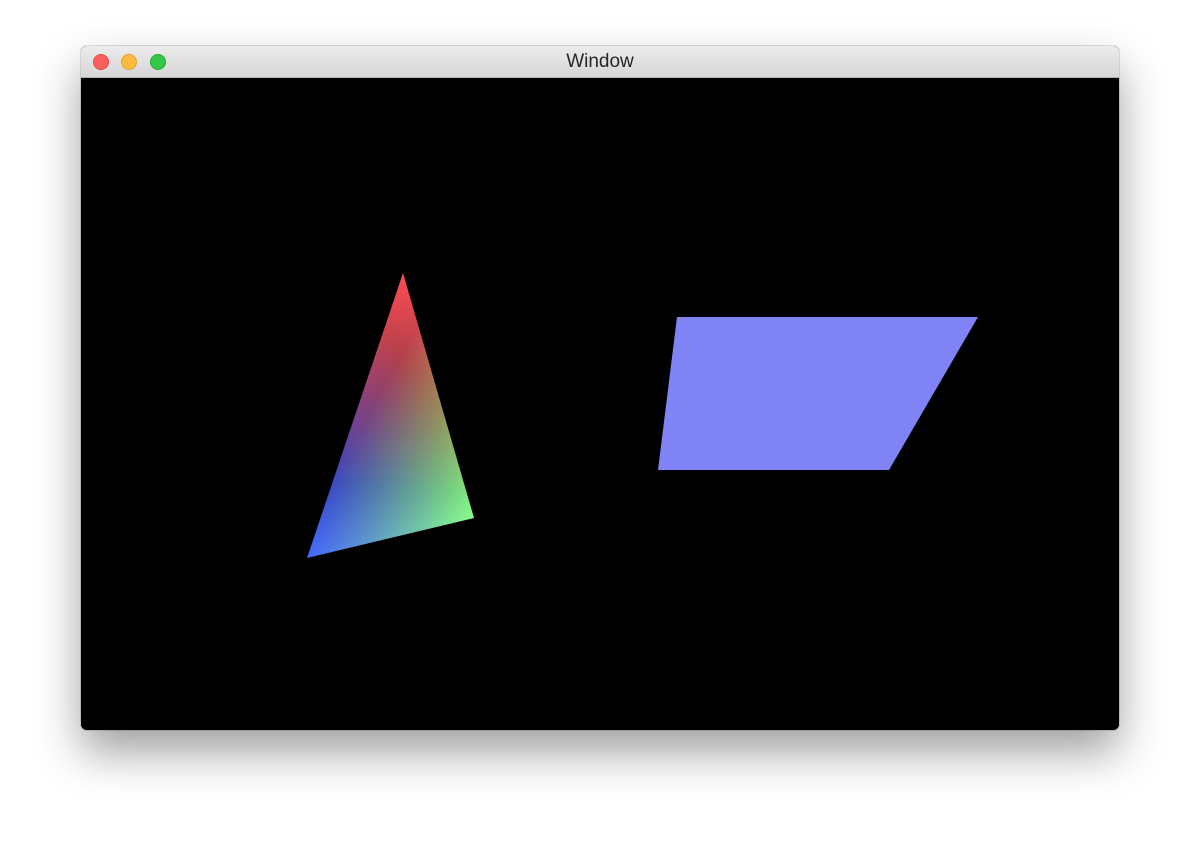 The width and height of the screenshot is (1200, 846). What do you see at coordinates (818, 393) in the screenshot?
I see `blue-parallelogram` at bounding box center [818, 393].